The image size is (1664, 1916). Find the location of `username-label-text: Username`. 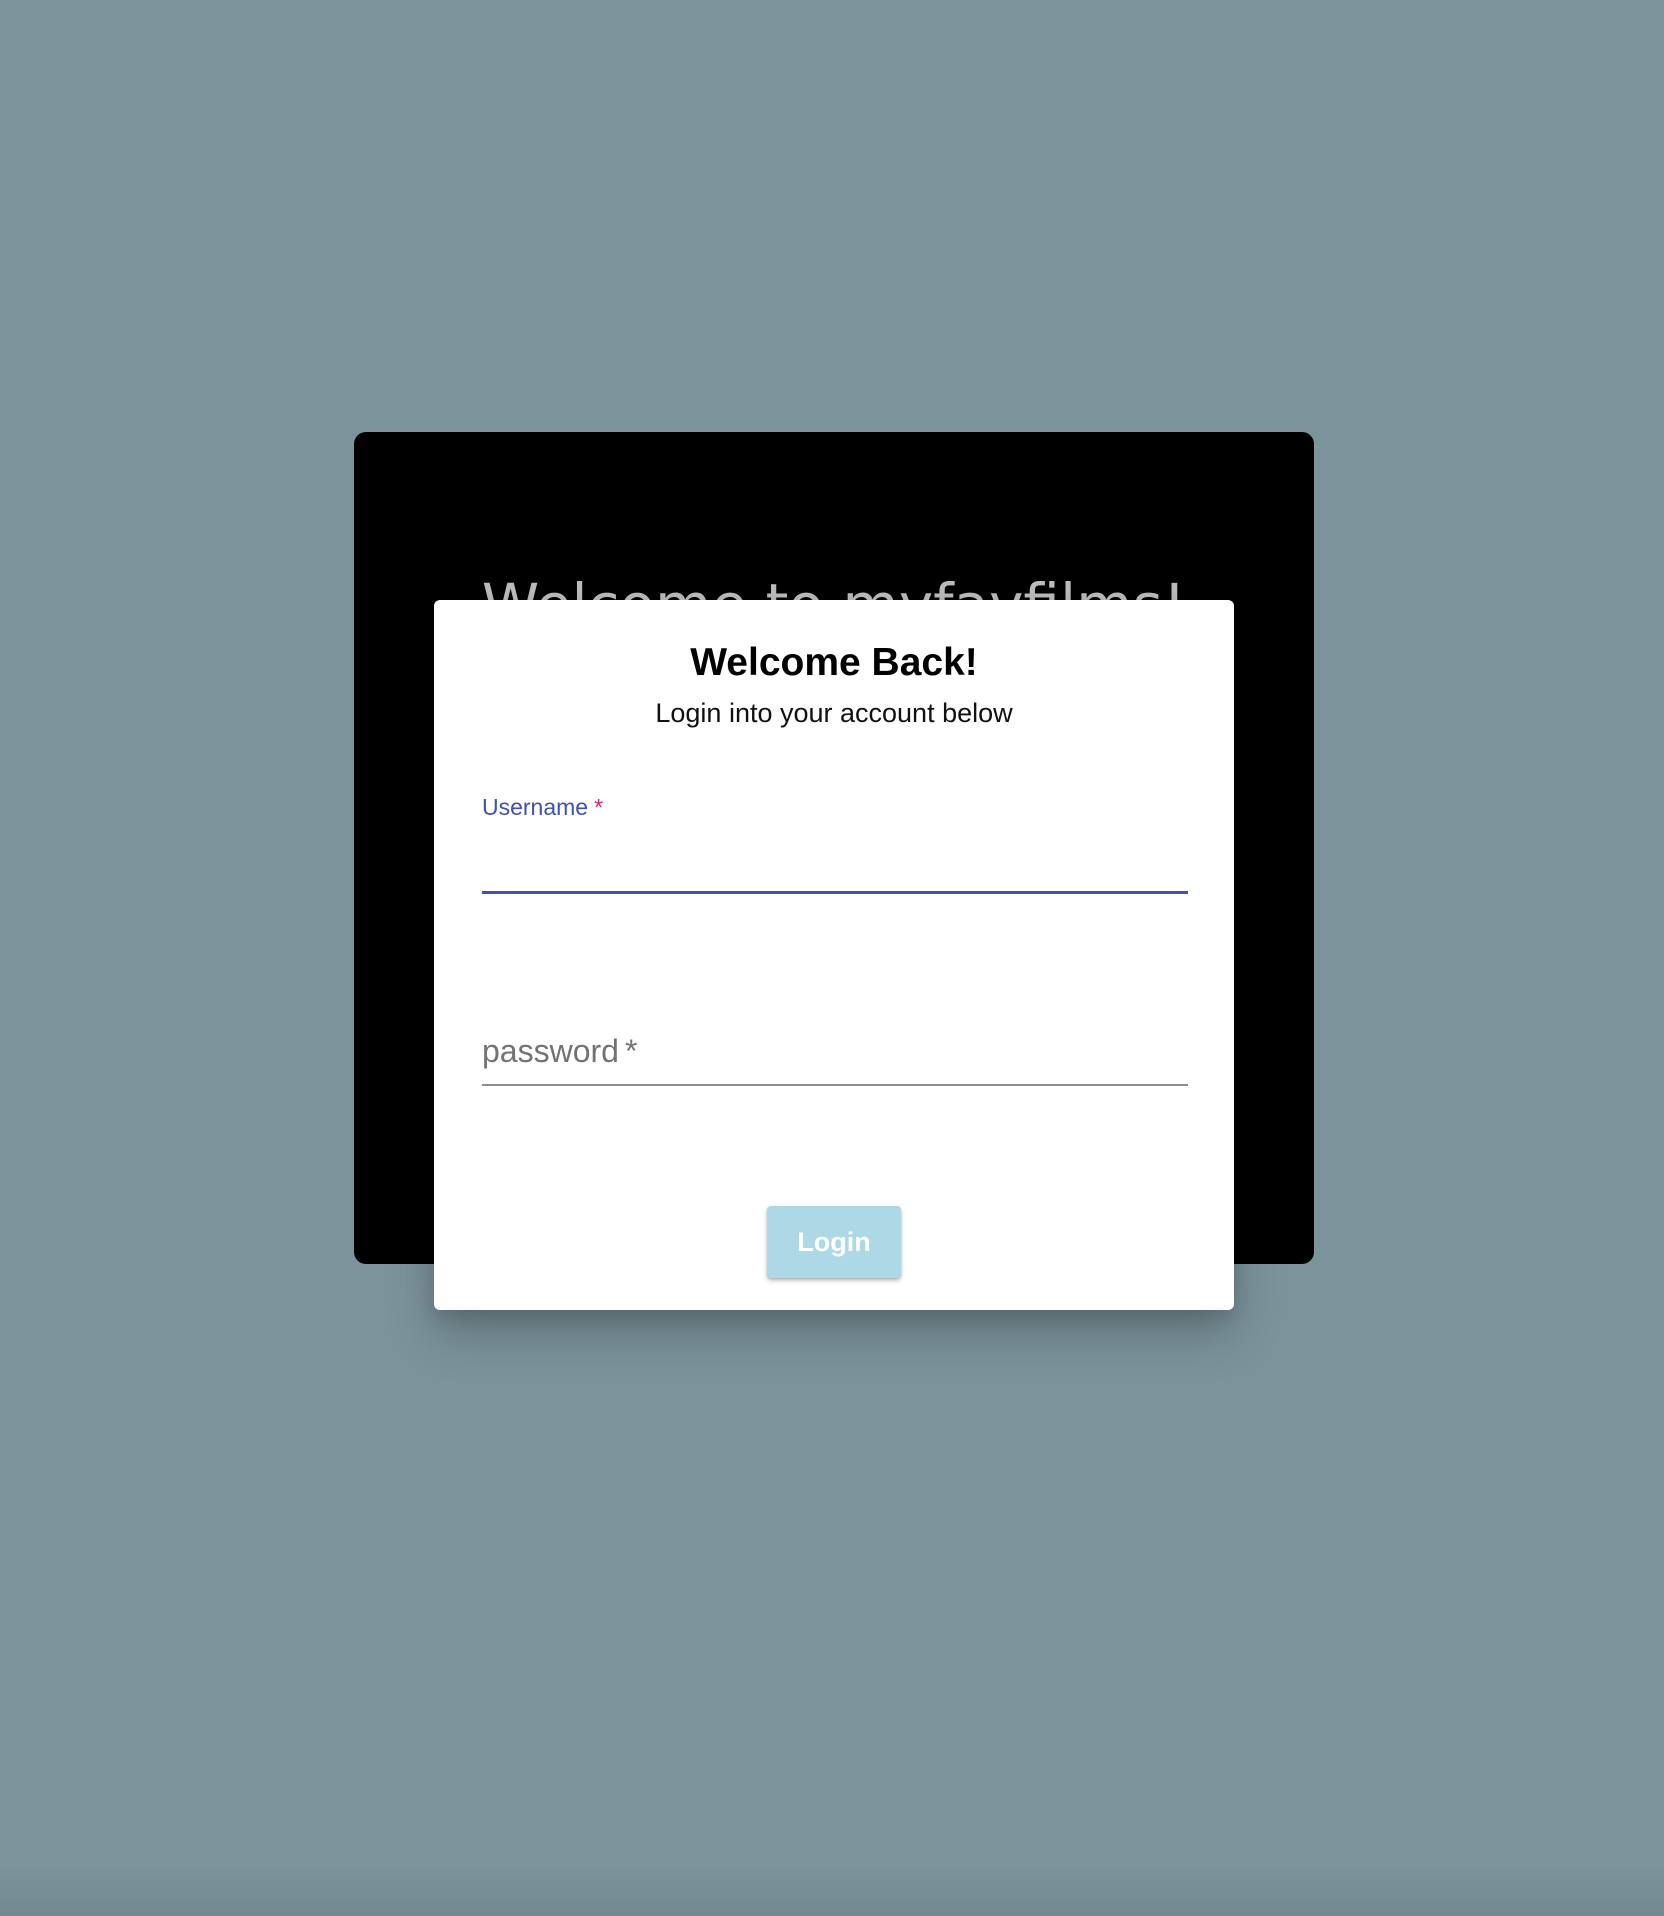

username-label-text: Username is located at coordinates (535, 807).